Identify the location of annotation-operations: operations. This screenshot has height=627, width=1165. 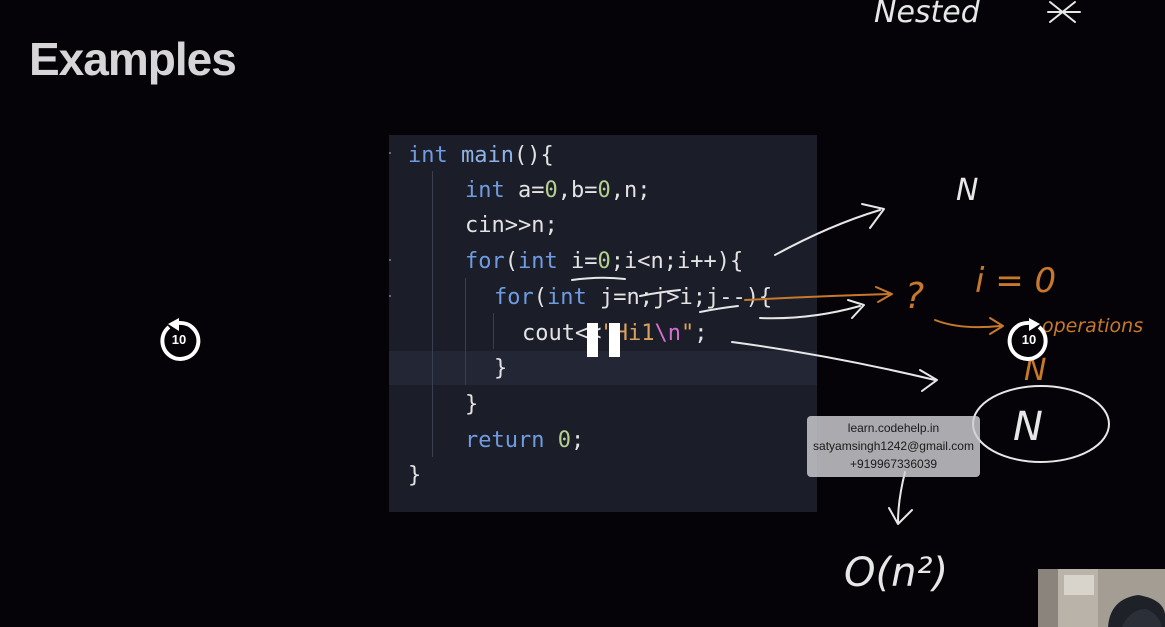
(1092, 326).